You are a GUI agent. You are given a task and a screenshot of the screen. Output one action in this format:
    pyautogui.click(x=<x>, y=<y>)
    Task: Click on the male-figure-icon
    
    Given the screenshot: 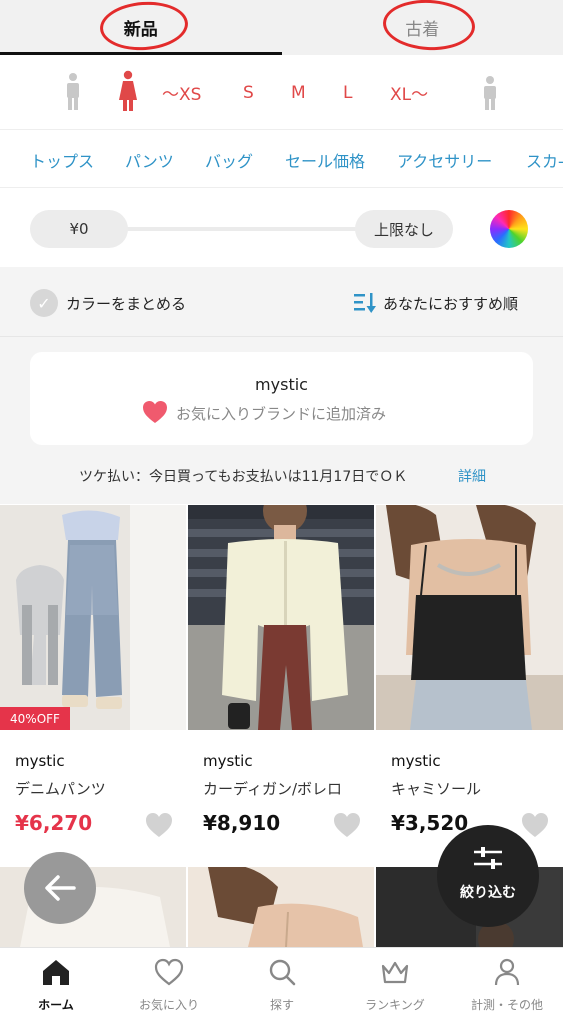 What is the action you would take?
    pyautogui.click(x=73, y=92)
    